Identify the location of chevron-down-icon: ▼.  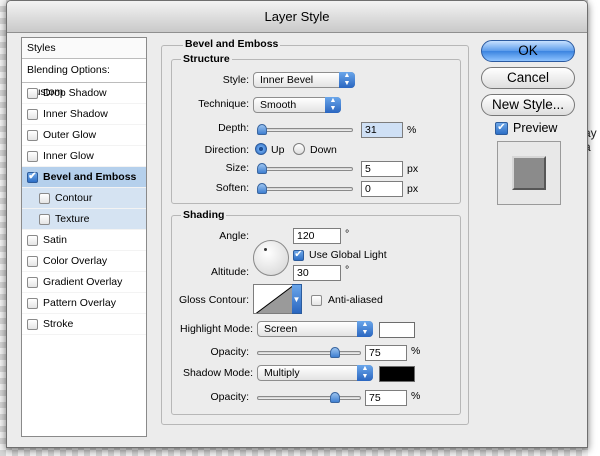
(297, 299).